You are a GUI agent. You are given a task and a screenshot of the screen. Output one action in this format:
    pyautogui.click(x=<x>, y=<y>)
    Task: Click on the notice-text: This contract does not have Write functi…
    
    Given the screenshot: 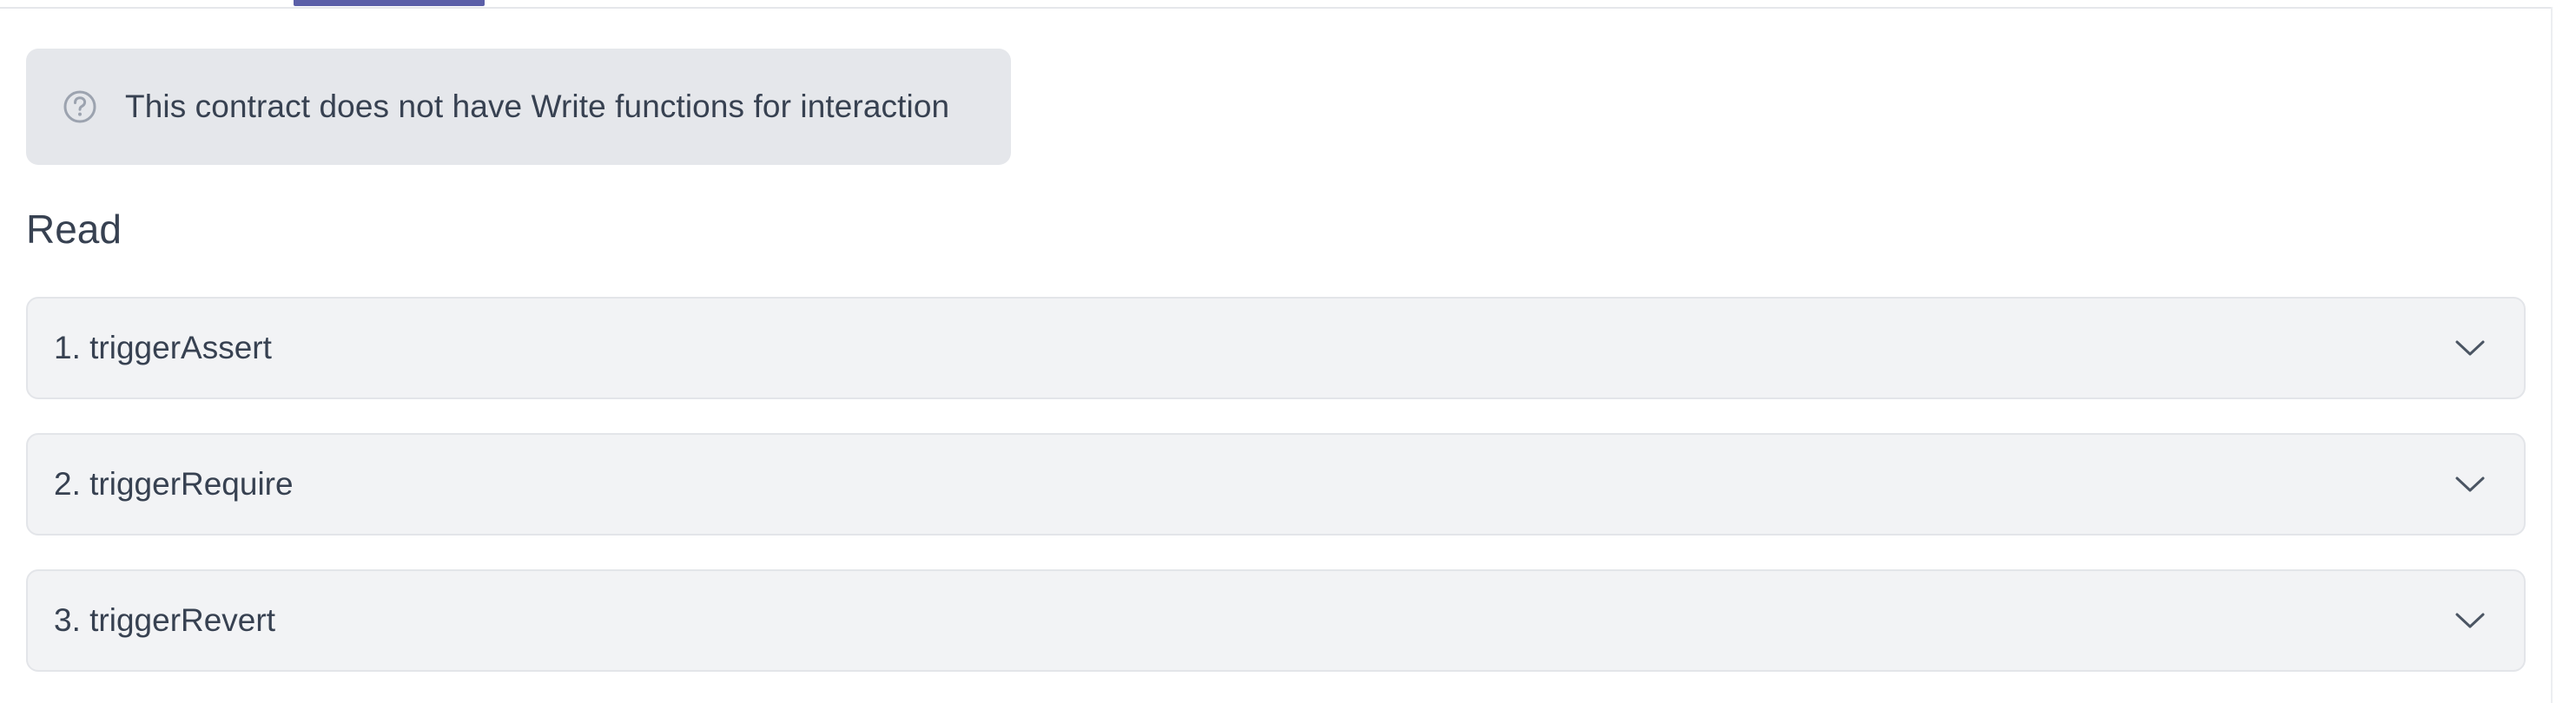 What is the action you would take?
    pyautogui.click(x=537, y=106)
    